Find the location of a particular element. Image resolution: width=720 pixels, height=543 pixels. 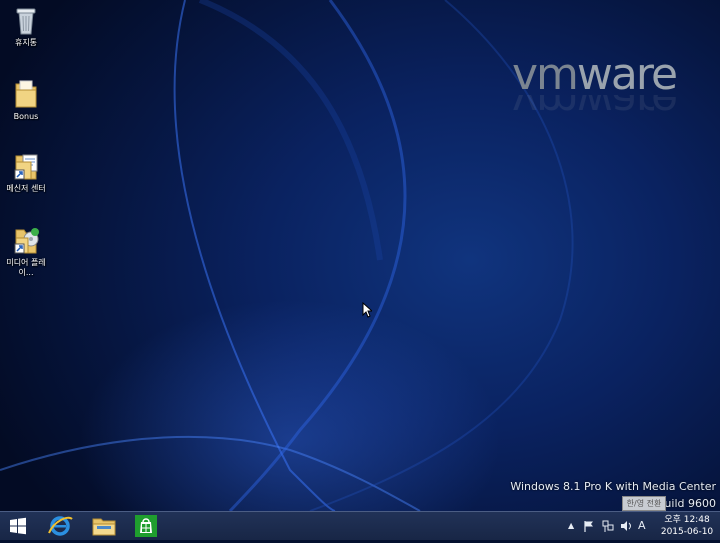

recycle-bin-icon is located at coordinates (26, 20).